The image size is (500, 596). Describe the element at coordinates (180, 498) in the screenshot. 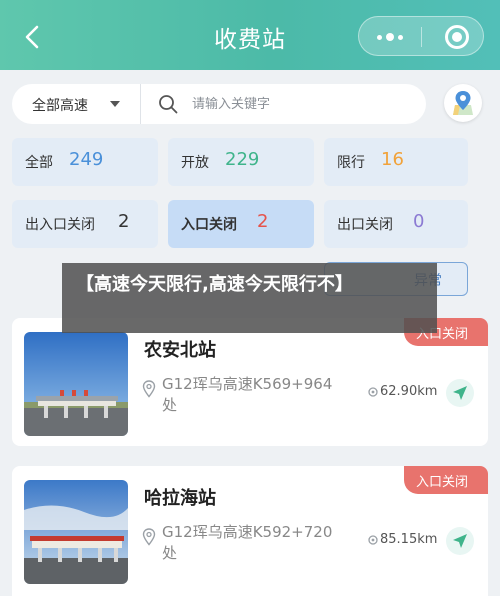

I see `station-name: 哈拉海站` at that location.